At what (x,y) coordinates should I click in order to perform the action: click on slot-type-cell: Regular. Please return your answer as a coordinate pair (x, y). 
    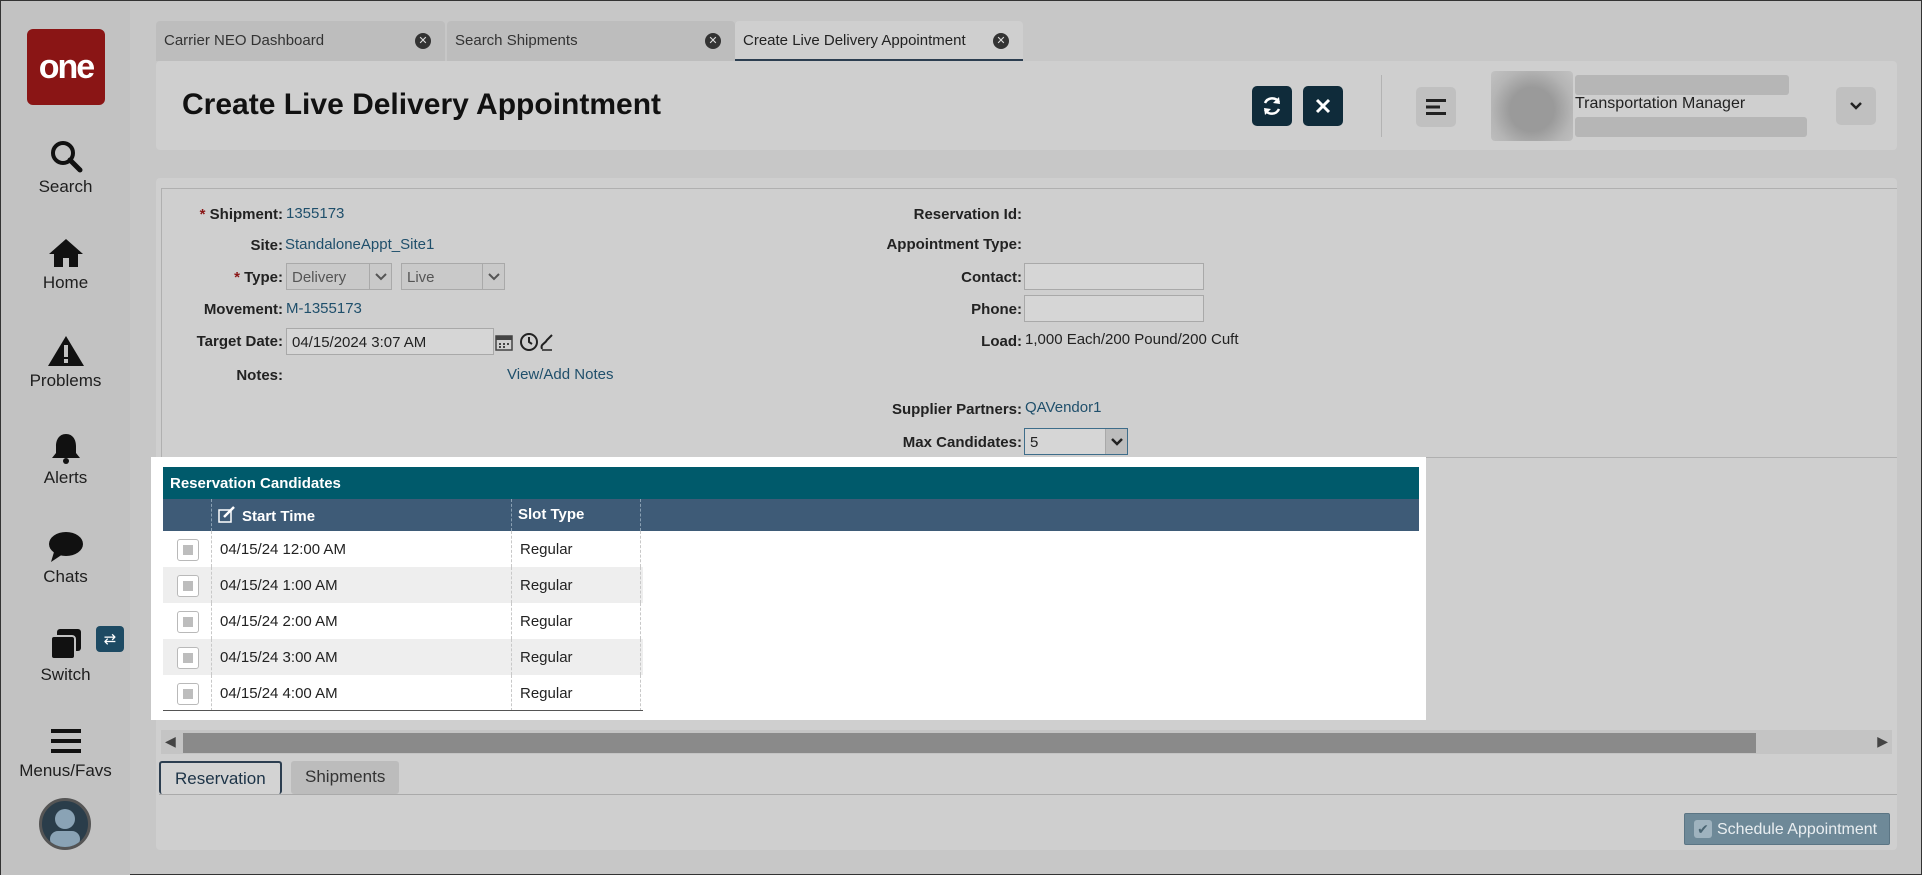
    Looking at the image, I should click on (576, 585).